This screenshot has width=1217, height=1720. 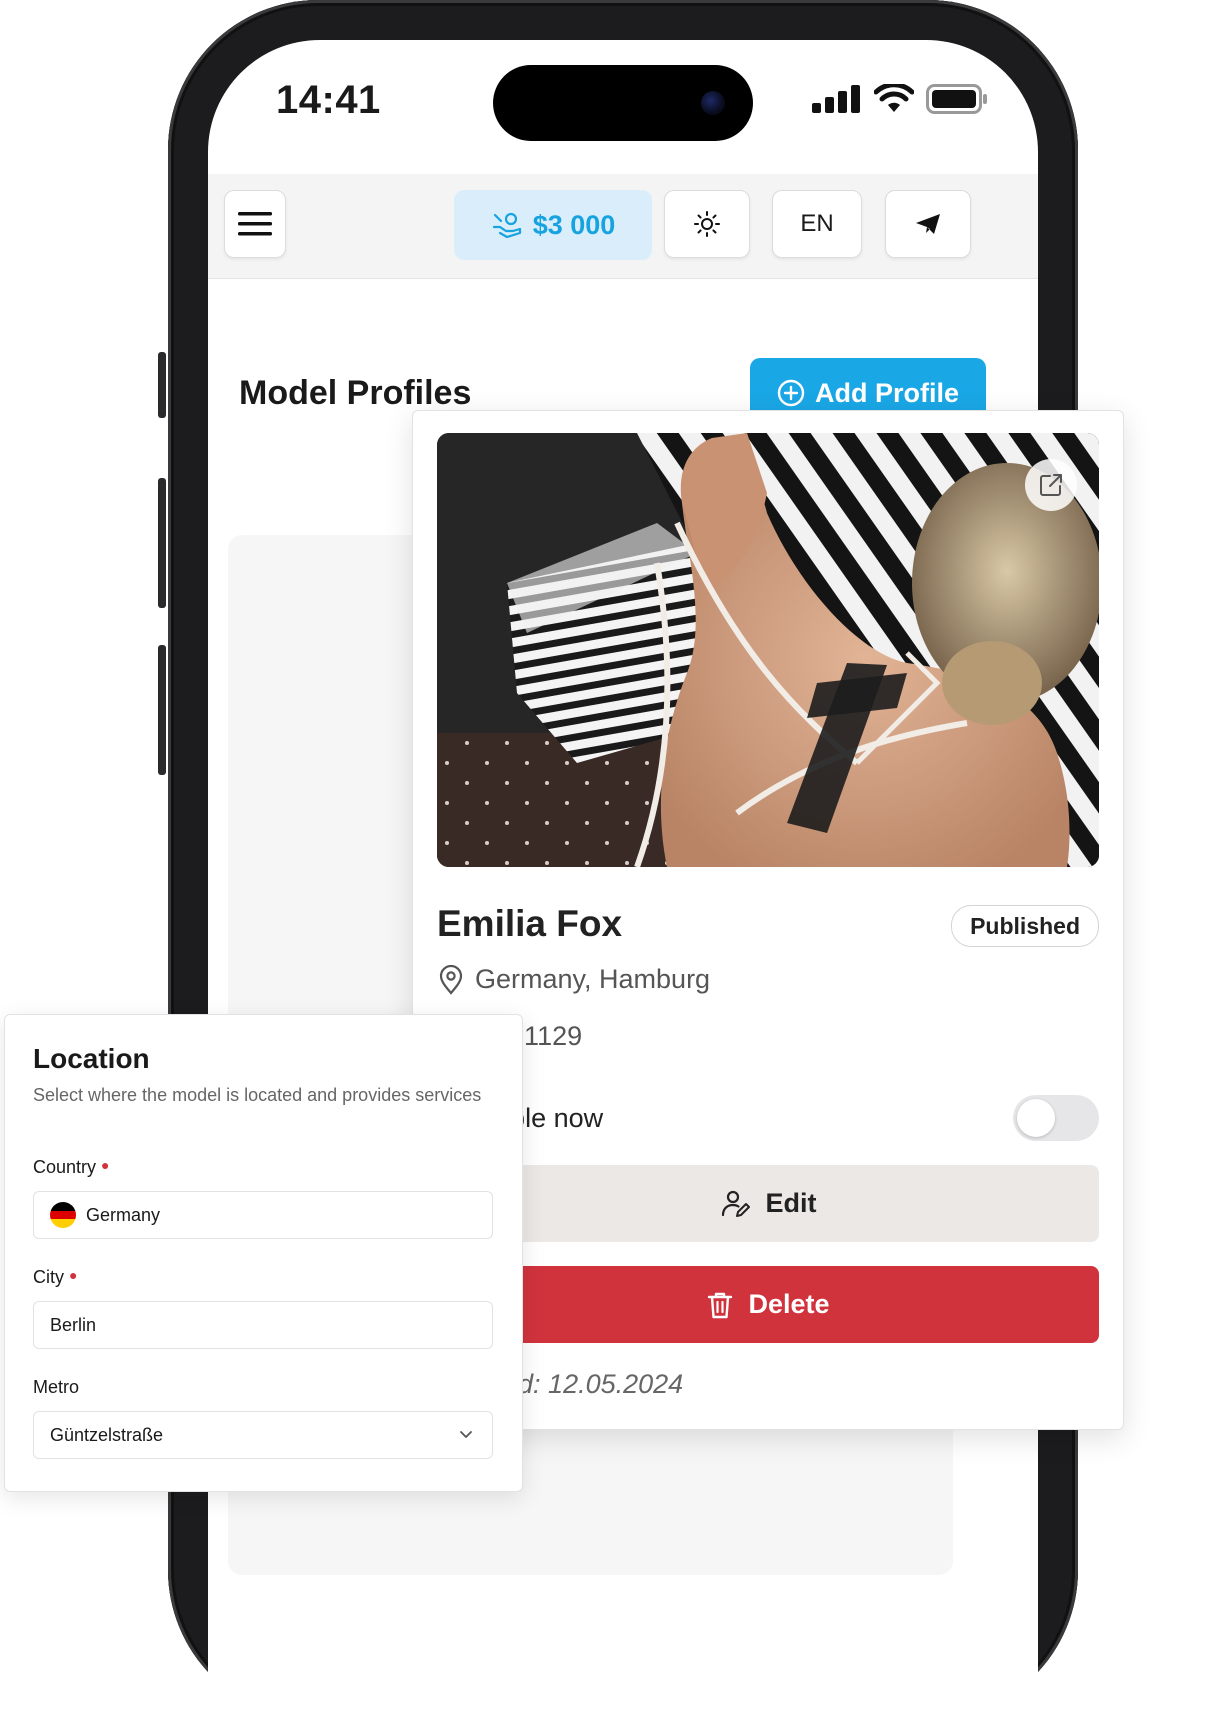 I want to click on user-edit-icon, so click(x=735, y=1203).